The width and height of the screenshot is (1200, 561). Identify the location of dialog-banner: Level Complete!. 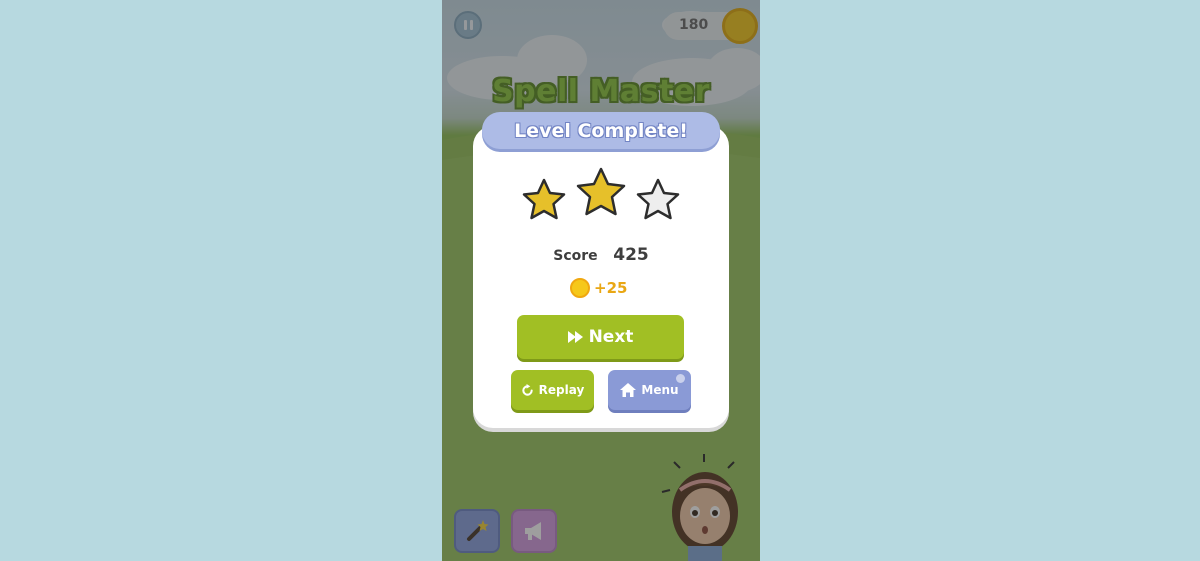
(601, 130).